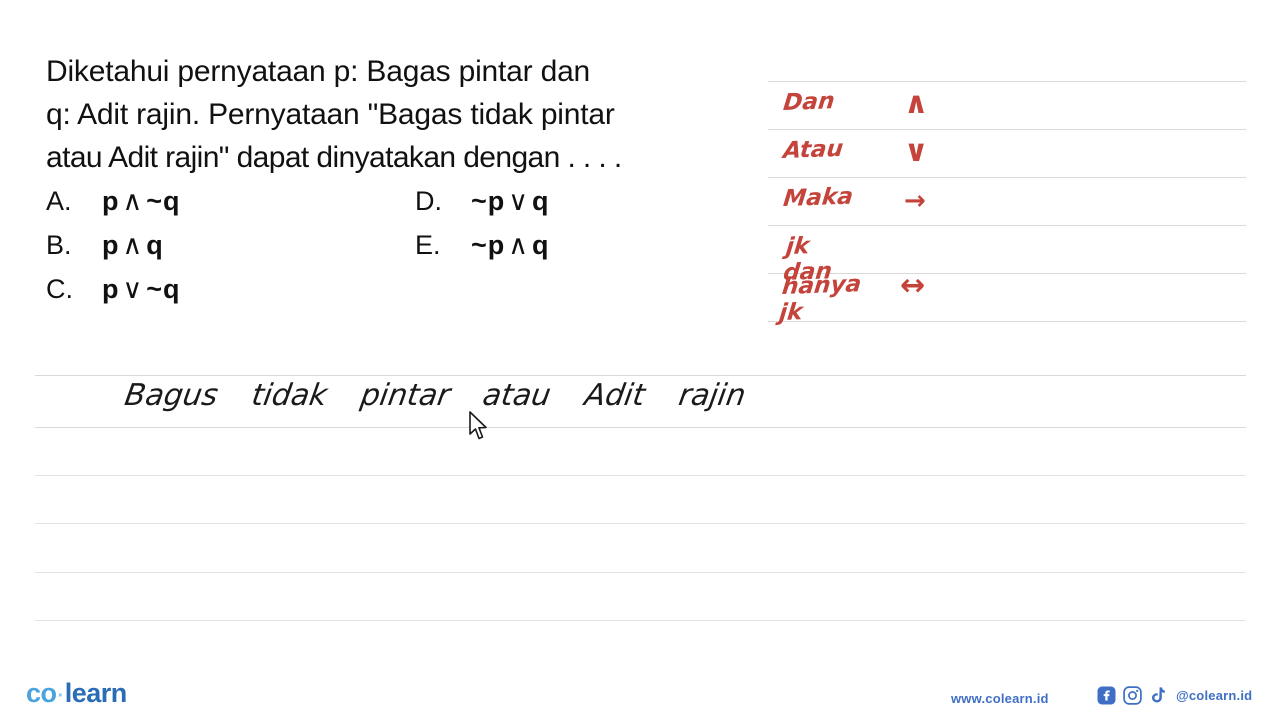 Image resolution: width=1280 pixels, height=720 pixels. Describe the element at coordinates (1214, 695) in the screenshot. I see `footer-social-handle: @colearn.id` at that location.